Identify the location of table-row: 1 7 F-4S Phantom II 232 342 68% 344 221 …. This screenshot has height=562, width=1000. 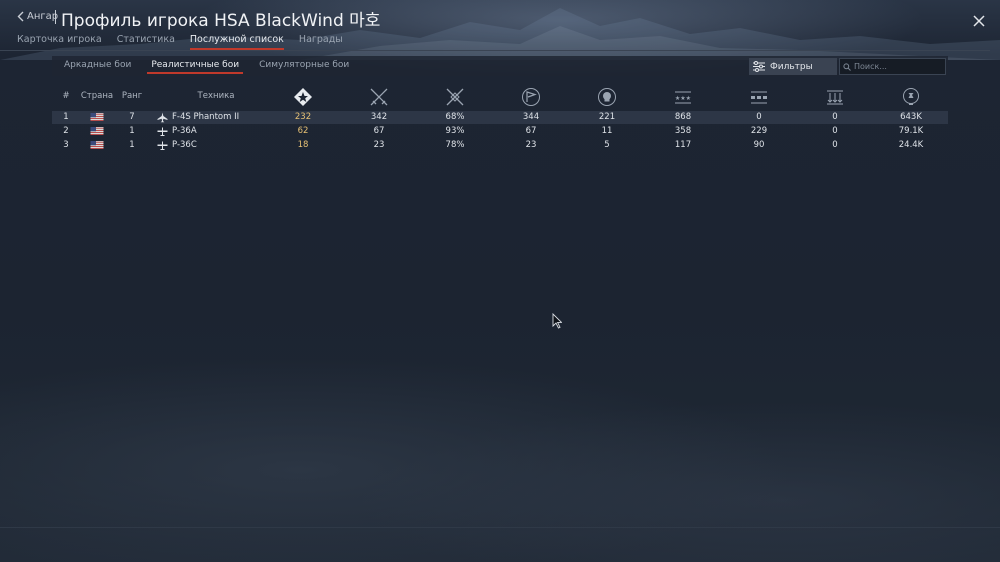
(500, 117).